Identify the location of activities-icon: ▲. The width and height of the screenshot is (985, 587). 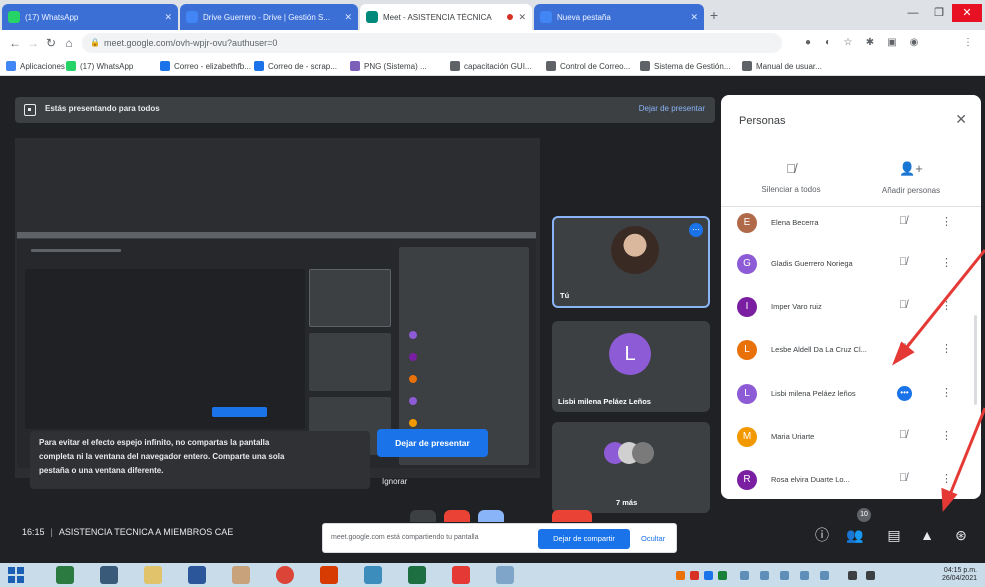
(927, 535).